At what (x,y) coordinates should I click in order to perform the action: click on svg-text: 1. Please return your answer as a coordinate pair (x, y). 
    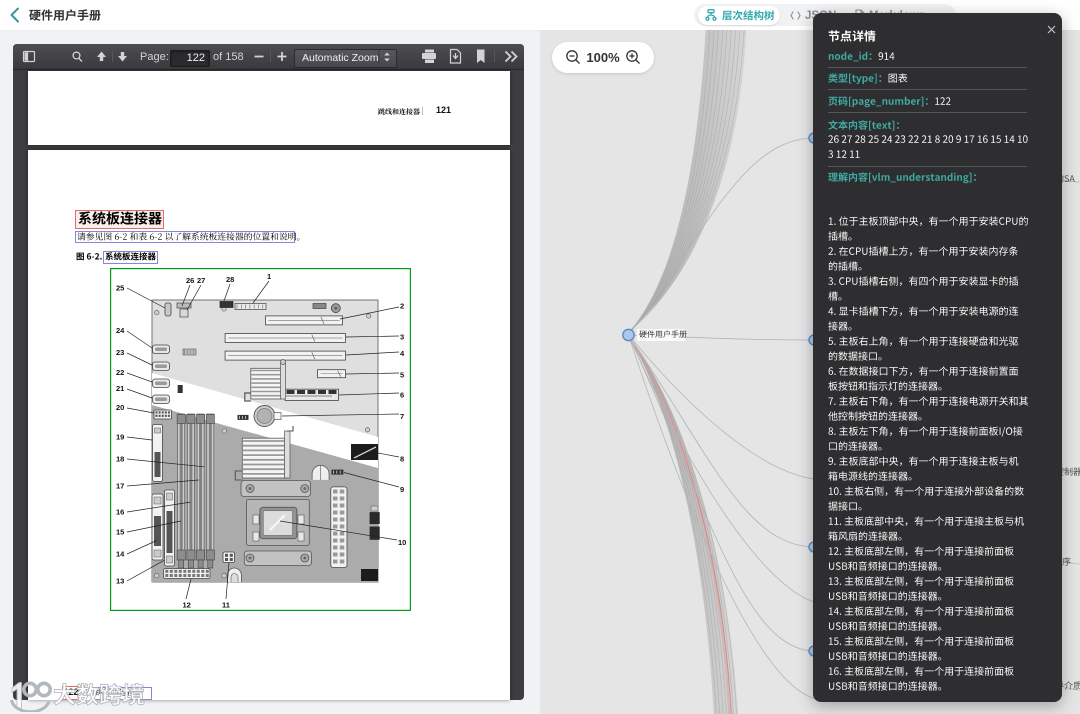
    Looking at the image, I should click on (269, 276).